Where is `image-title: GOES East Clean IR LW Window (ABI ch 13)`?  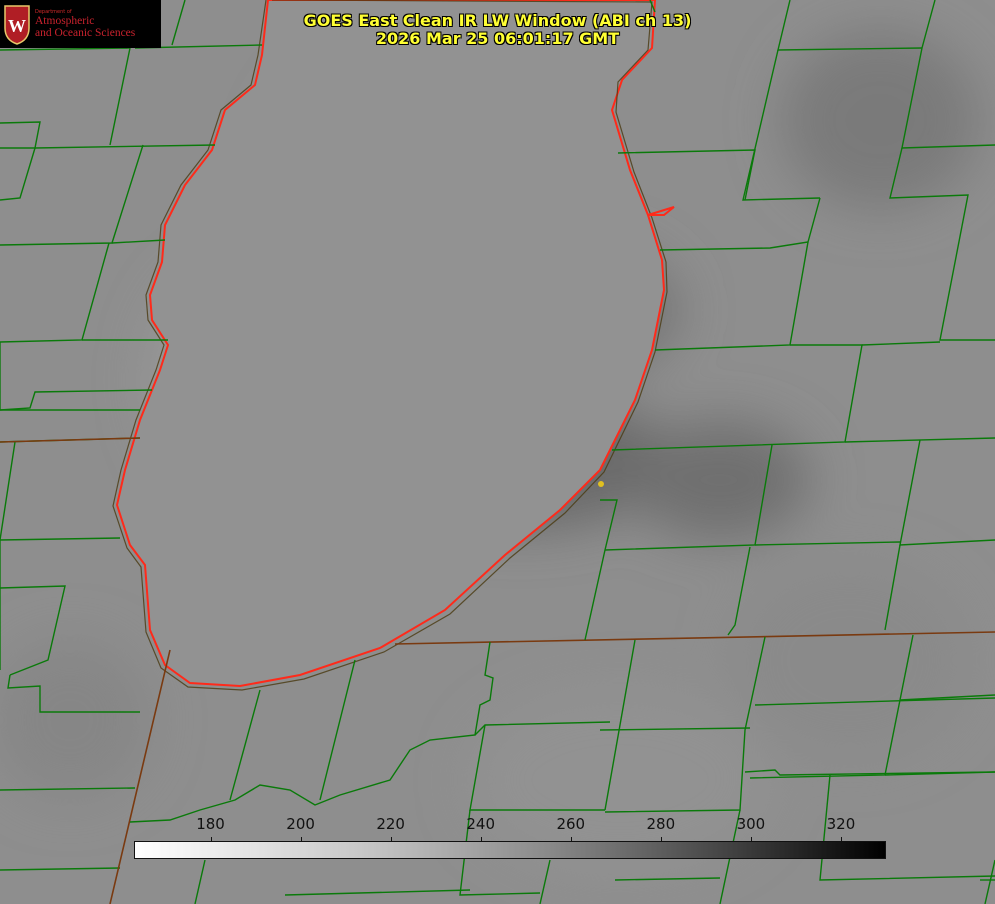 image-title: GOES East Clean IR LW Window (ABI ch 13) is located at coordinates (497, 20).